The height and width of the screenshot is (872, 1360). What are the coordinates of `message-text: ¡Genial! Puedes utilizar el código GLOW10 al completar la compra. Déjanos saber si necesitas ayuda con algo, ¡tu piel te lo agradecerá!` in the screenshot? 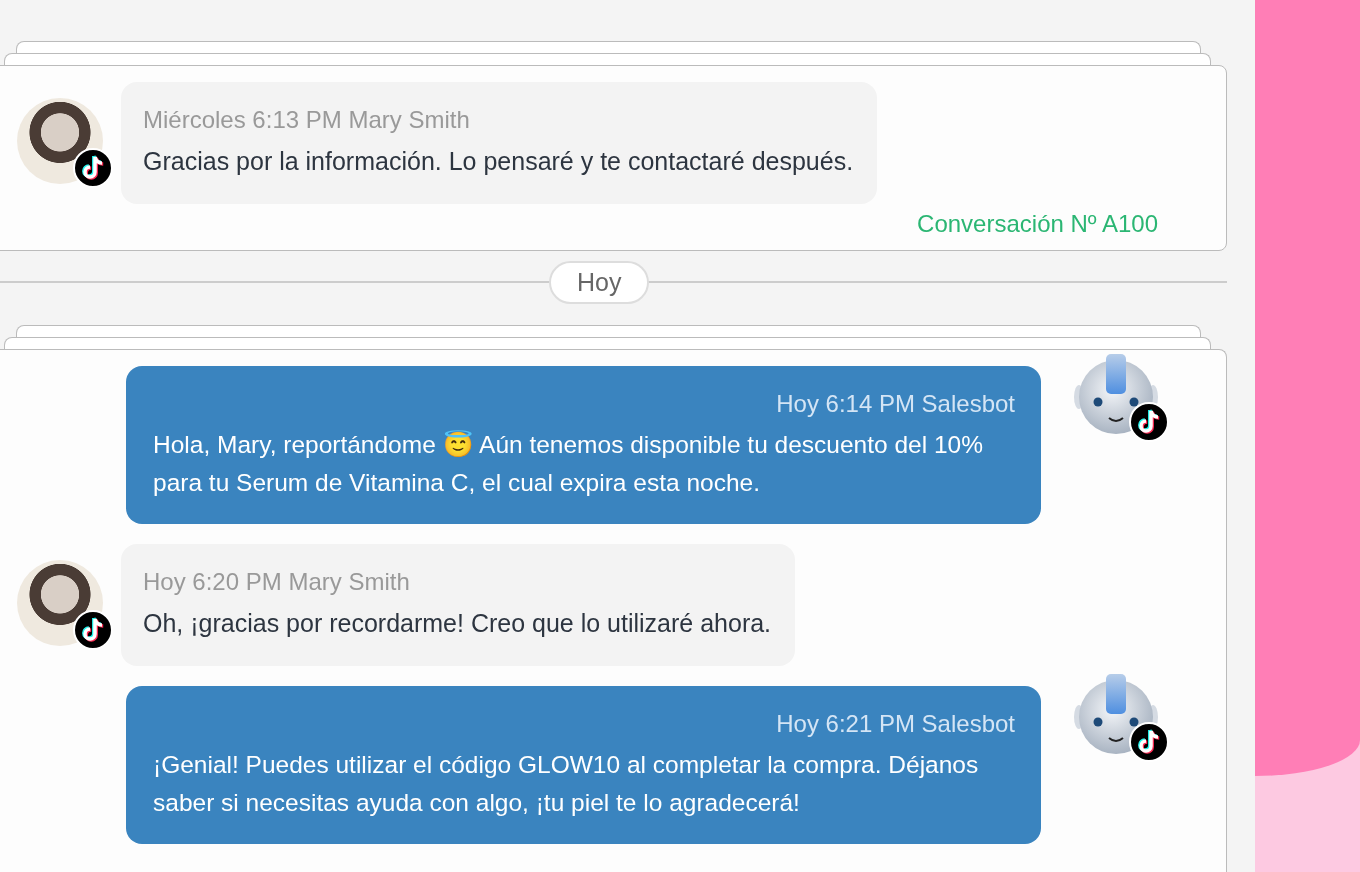 It's located at (566, 784).